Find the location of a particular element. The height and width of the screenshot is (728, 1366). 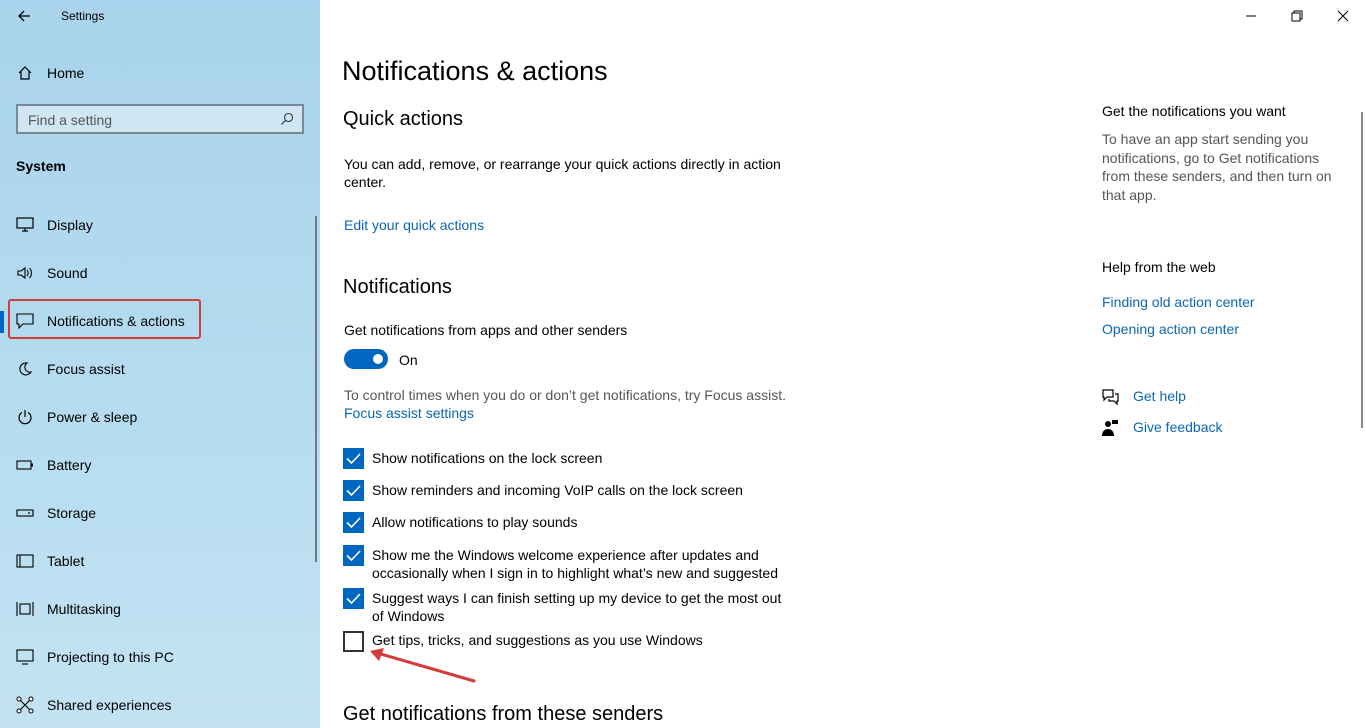

main-scrollbar is located at coordinates (1362, 270).